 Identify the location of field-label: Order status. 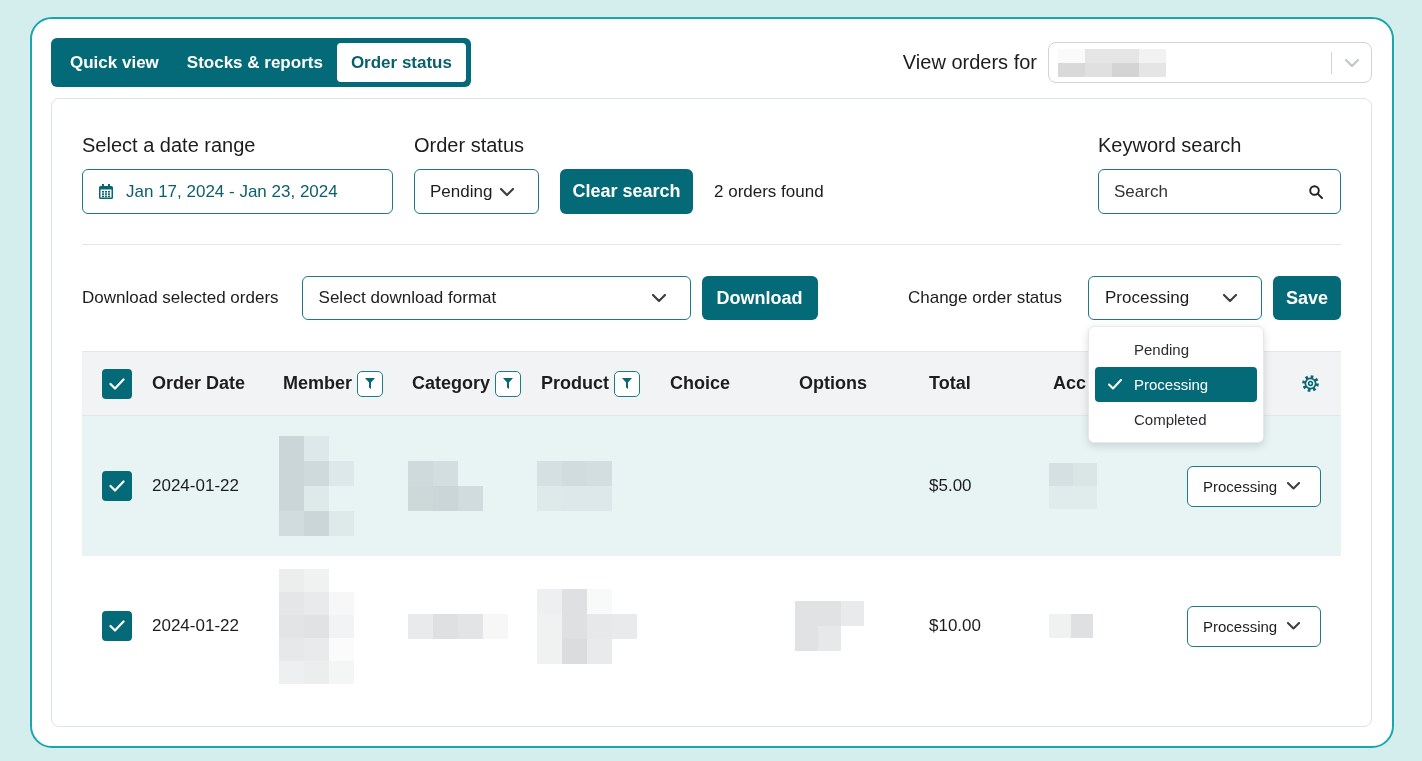
(470, 145).